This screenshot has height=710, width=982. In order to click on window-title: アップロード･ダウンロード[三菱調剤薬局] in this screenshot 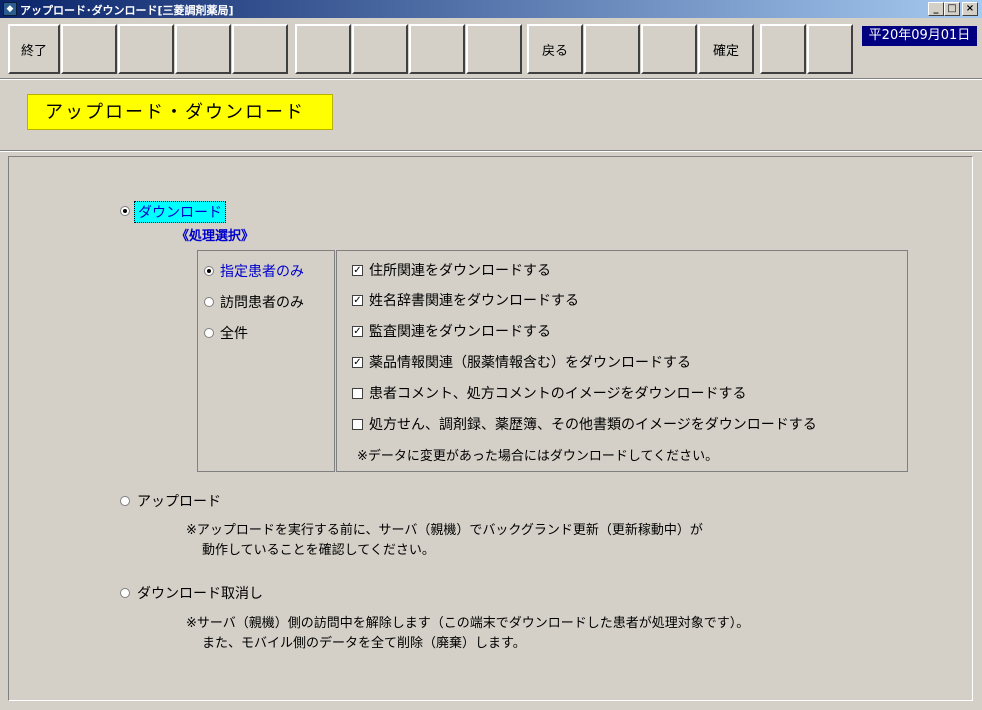, I will do `click(127, 10)`.